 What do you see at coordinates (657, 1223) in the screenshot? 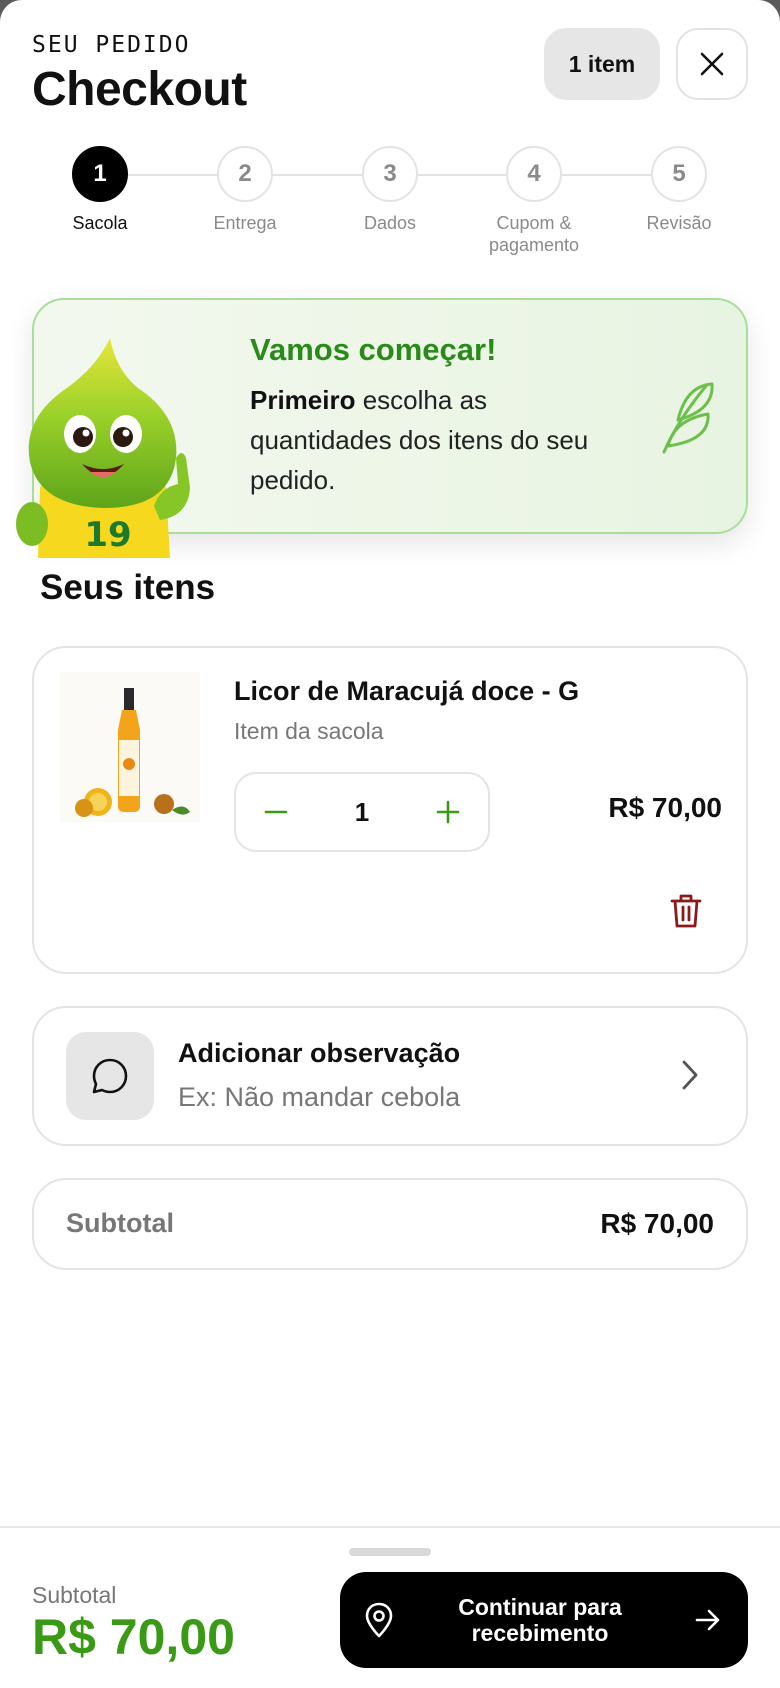
I see `subtotal-value: R$ 70,00` at bounding box center [657, 1223].